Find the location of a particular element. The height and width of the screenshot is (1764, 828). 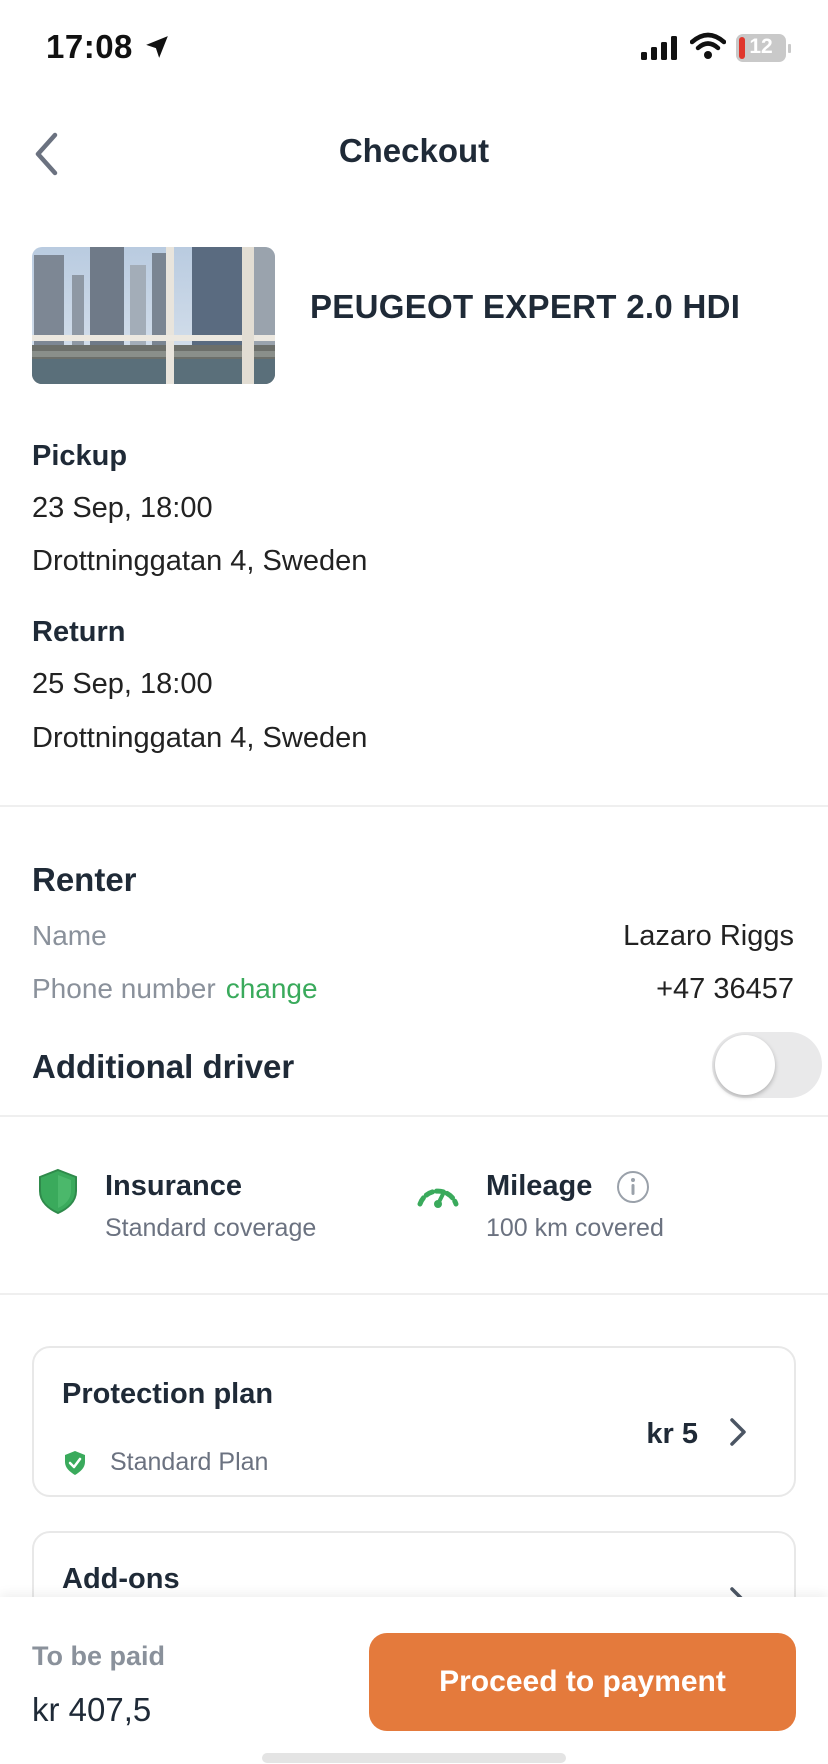

bottom-bar: To be paid kr 407,5 Proceed to payment is located at coordinates (414, 1680).